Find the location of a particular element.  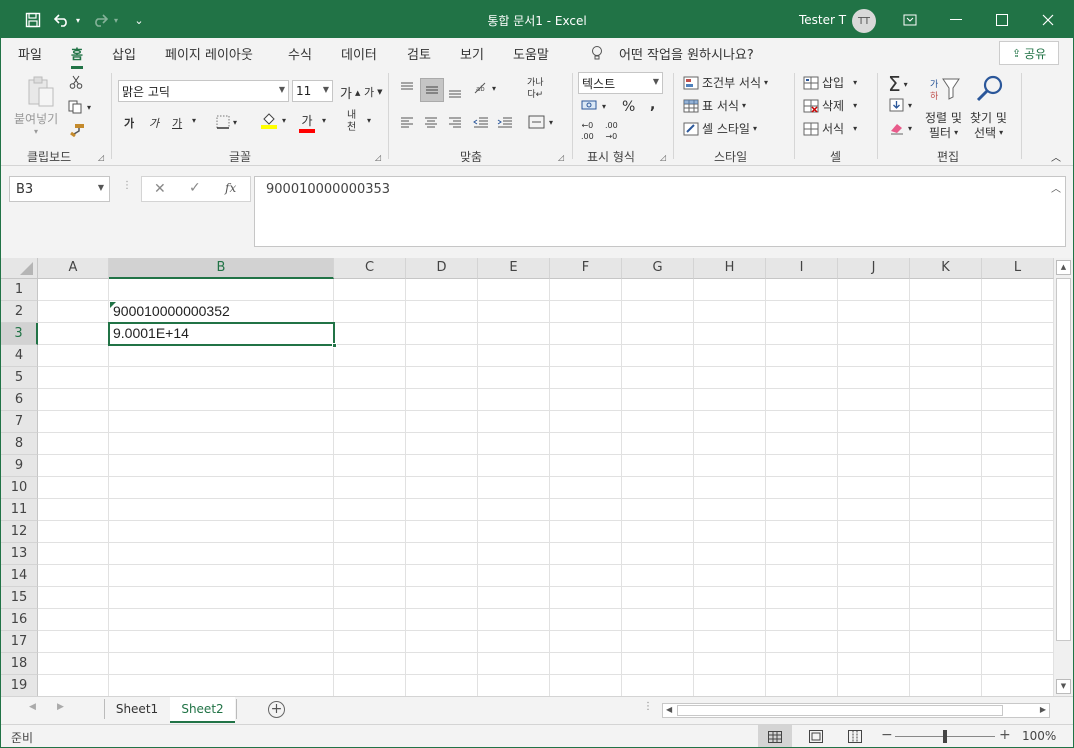

tab-help: 도움말 is located at coordinates (531, 53).